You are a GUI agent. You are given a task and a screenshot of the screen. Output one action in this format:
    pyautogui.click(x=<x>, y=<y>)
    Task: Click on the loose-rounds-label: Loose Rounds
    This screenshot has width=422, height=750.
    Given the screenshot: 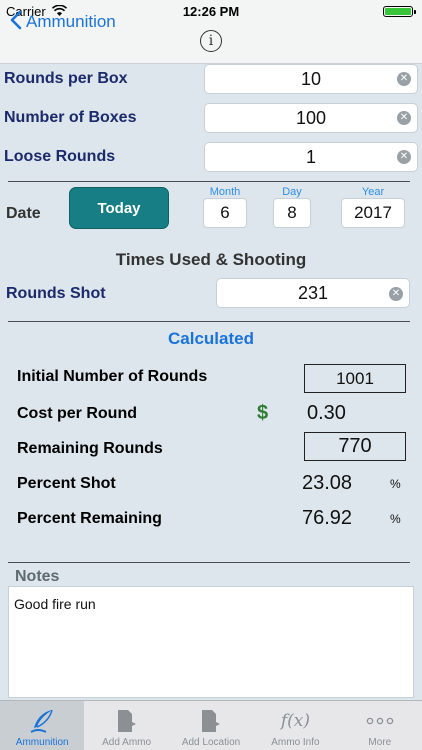 What is the action you would take?
    pyautogui.click(x=60, y=156)
    